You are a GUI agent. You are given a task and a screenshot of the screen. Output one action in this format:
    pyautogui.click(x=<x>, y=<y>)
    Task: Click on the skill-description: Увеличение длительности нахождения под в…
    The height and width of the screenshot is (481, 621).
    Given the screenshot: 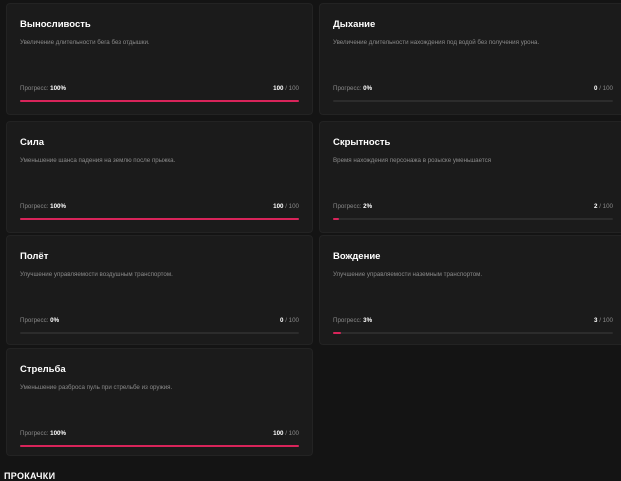 What is the action you would take?
    pyautogui.click(x=436, y=42)
    